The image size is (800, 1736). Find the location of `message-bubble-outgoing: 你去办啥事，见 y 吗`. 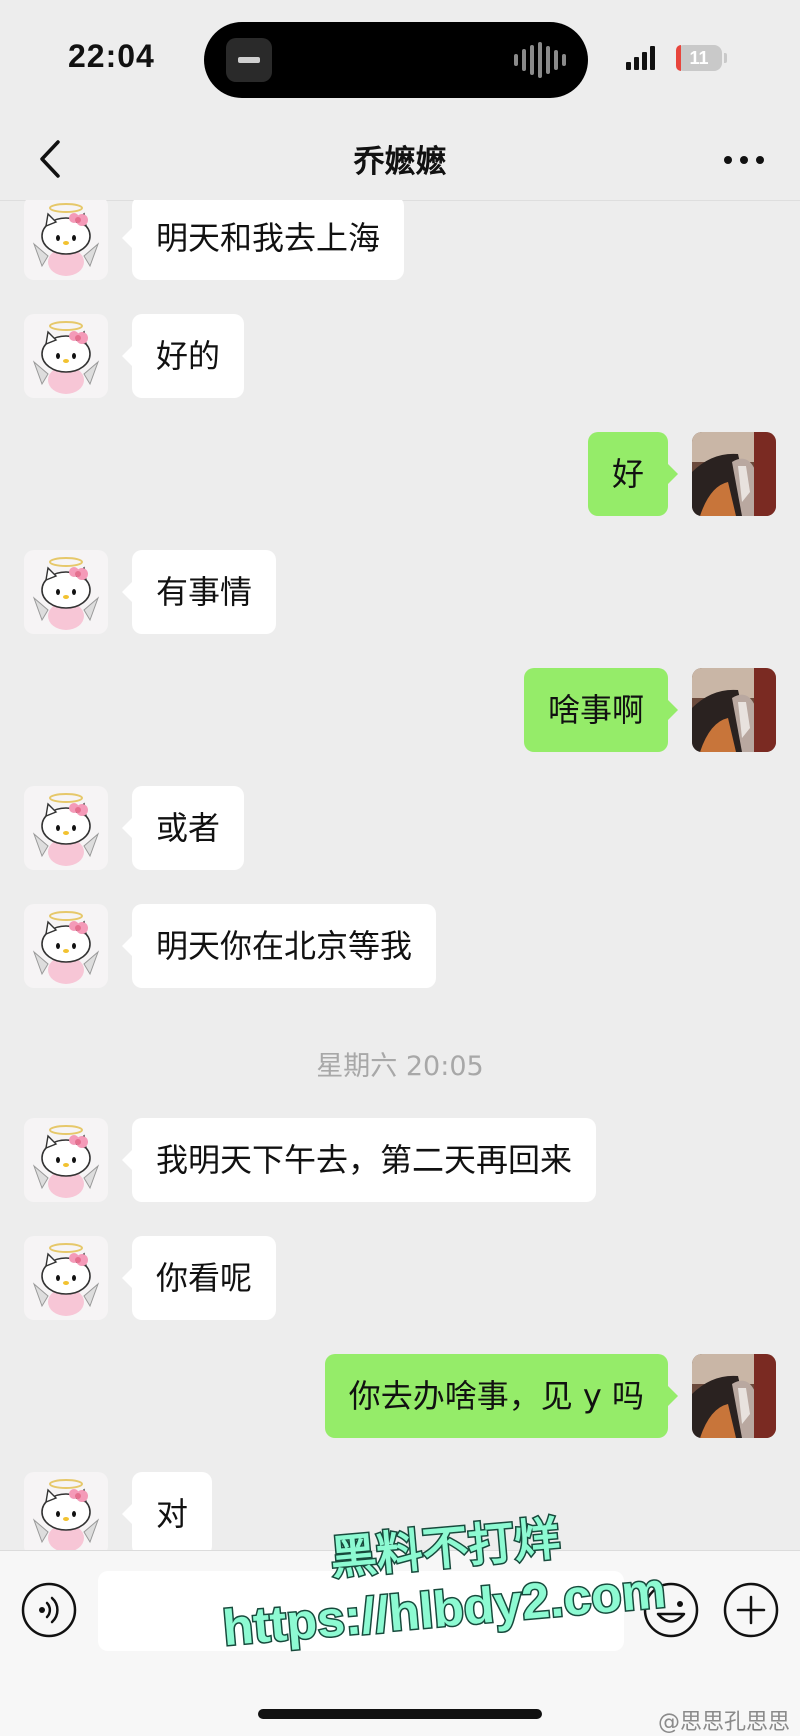

message-bubble-outgoing: 你去办啥事，见 y 吗 is located at coordinates (501, 1396).